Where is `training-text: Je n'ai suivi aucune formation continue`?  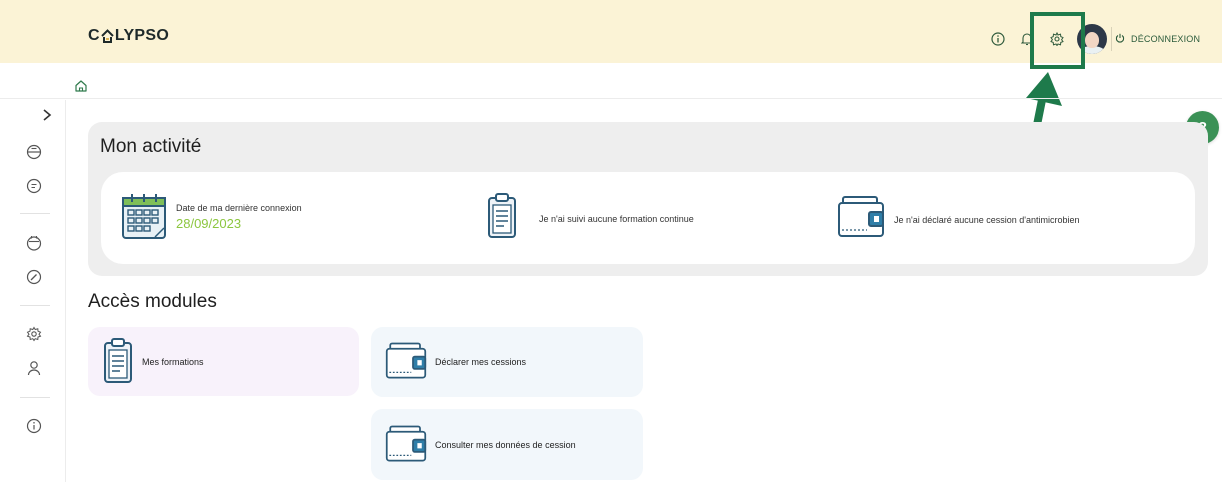
training-text: Je n'ai suivi aucune formation continue is located at coordinates (616, 218).